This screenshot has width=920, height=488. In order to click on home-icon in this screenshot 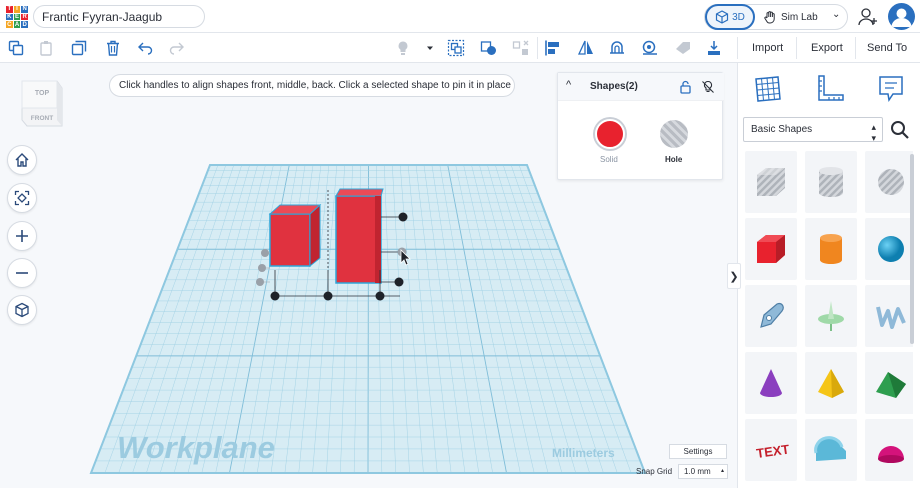, I will do `click(22, 160)`.